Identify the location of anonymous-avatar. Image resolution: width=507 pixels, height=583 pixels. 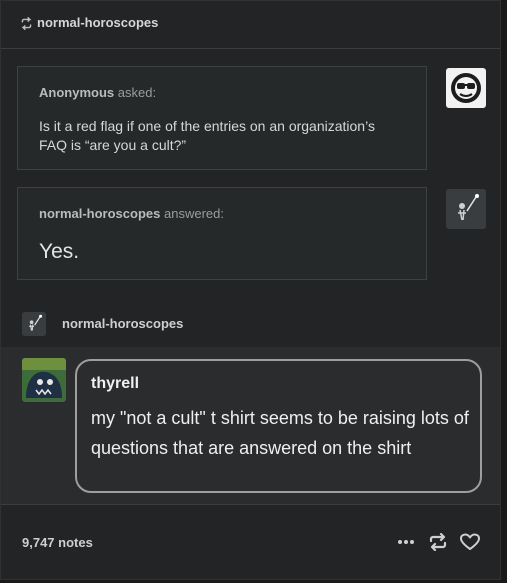
(466, 88).